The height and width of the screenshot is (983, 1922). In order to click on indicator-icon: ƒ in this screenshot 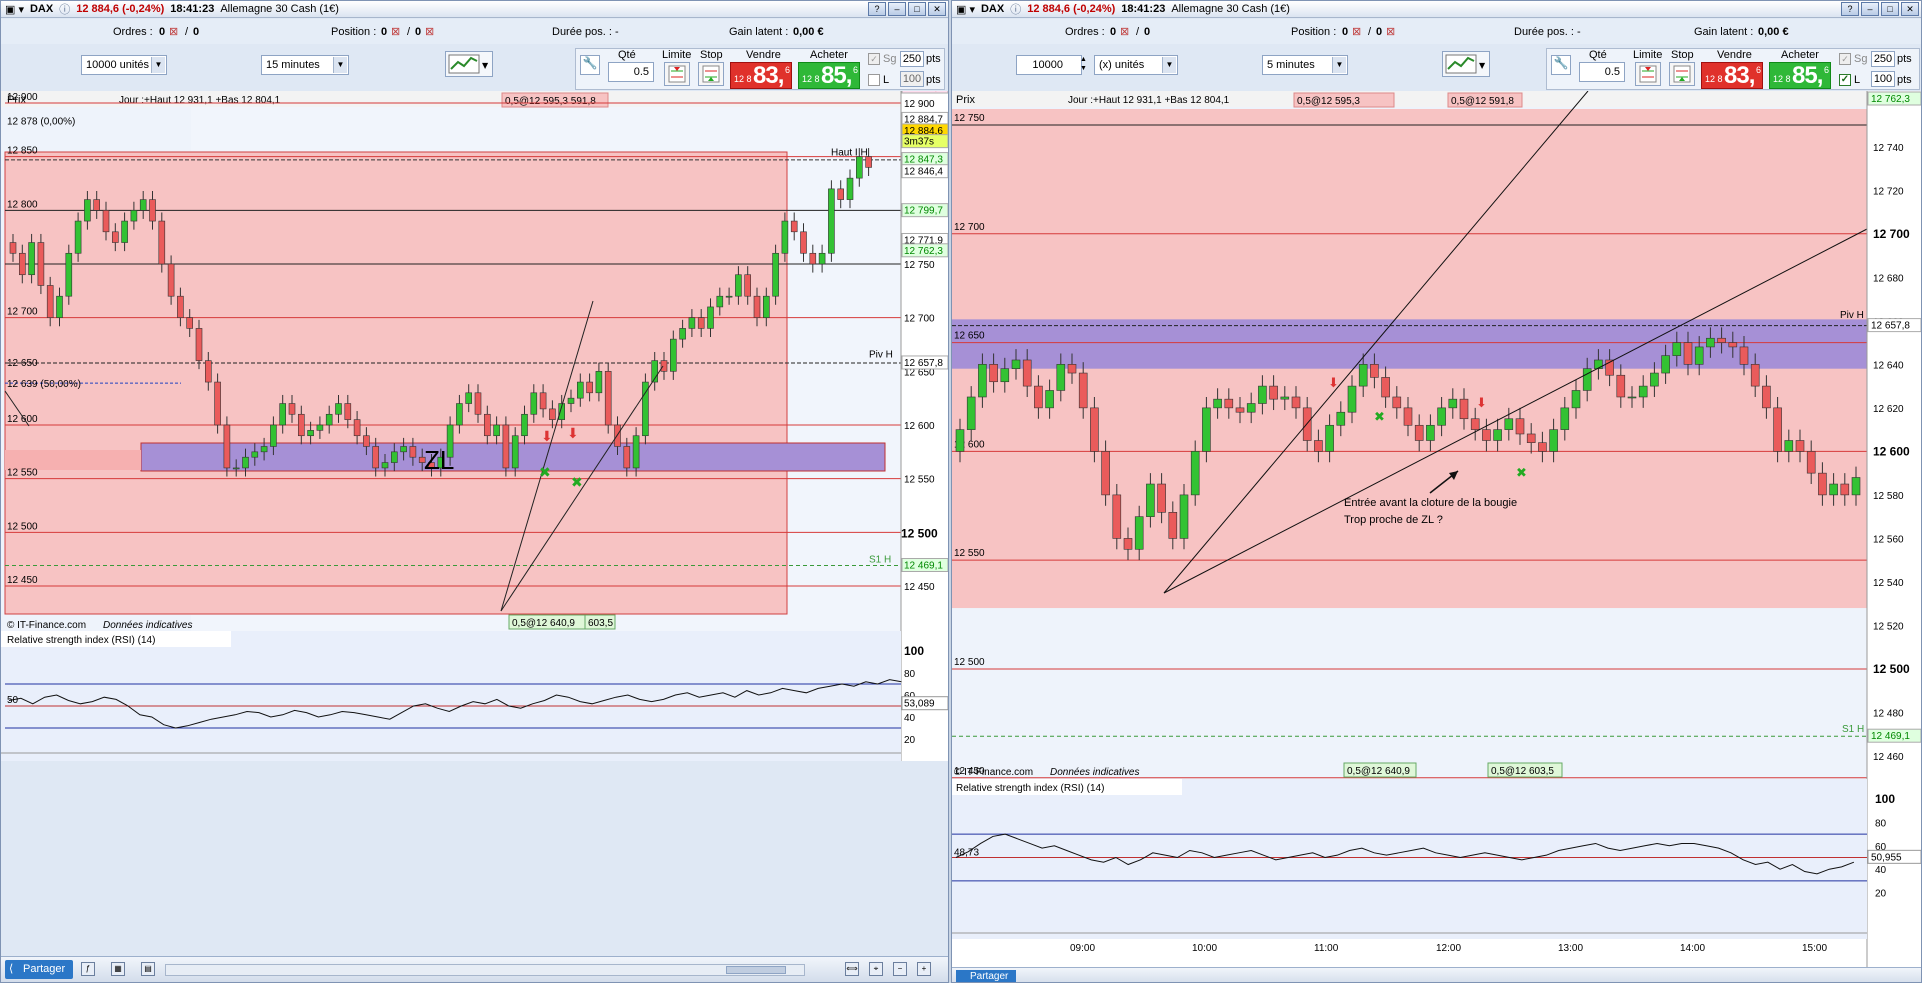, I will do `click(88, 969)`.